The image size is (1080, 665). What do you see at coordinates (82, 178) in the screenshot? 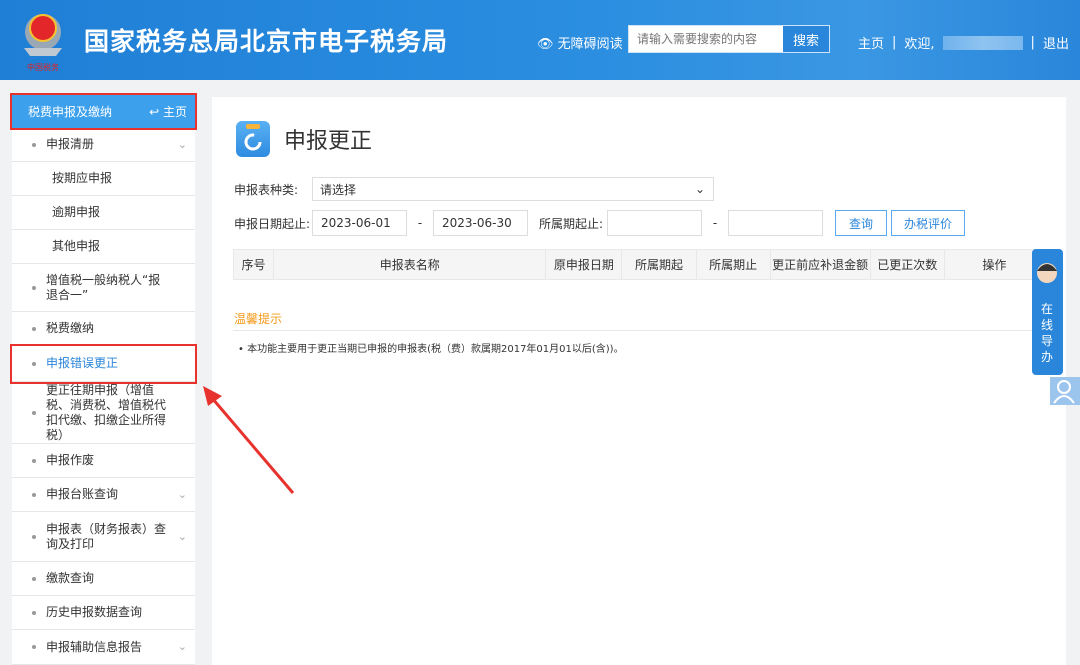
I see `sidebar-item-label: 按期应申报` at bounding box center [82, 178].